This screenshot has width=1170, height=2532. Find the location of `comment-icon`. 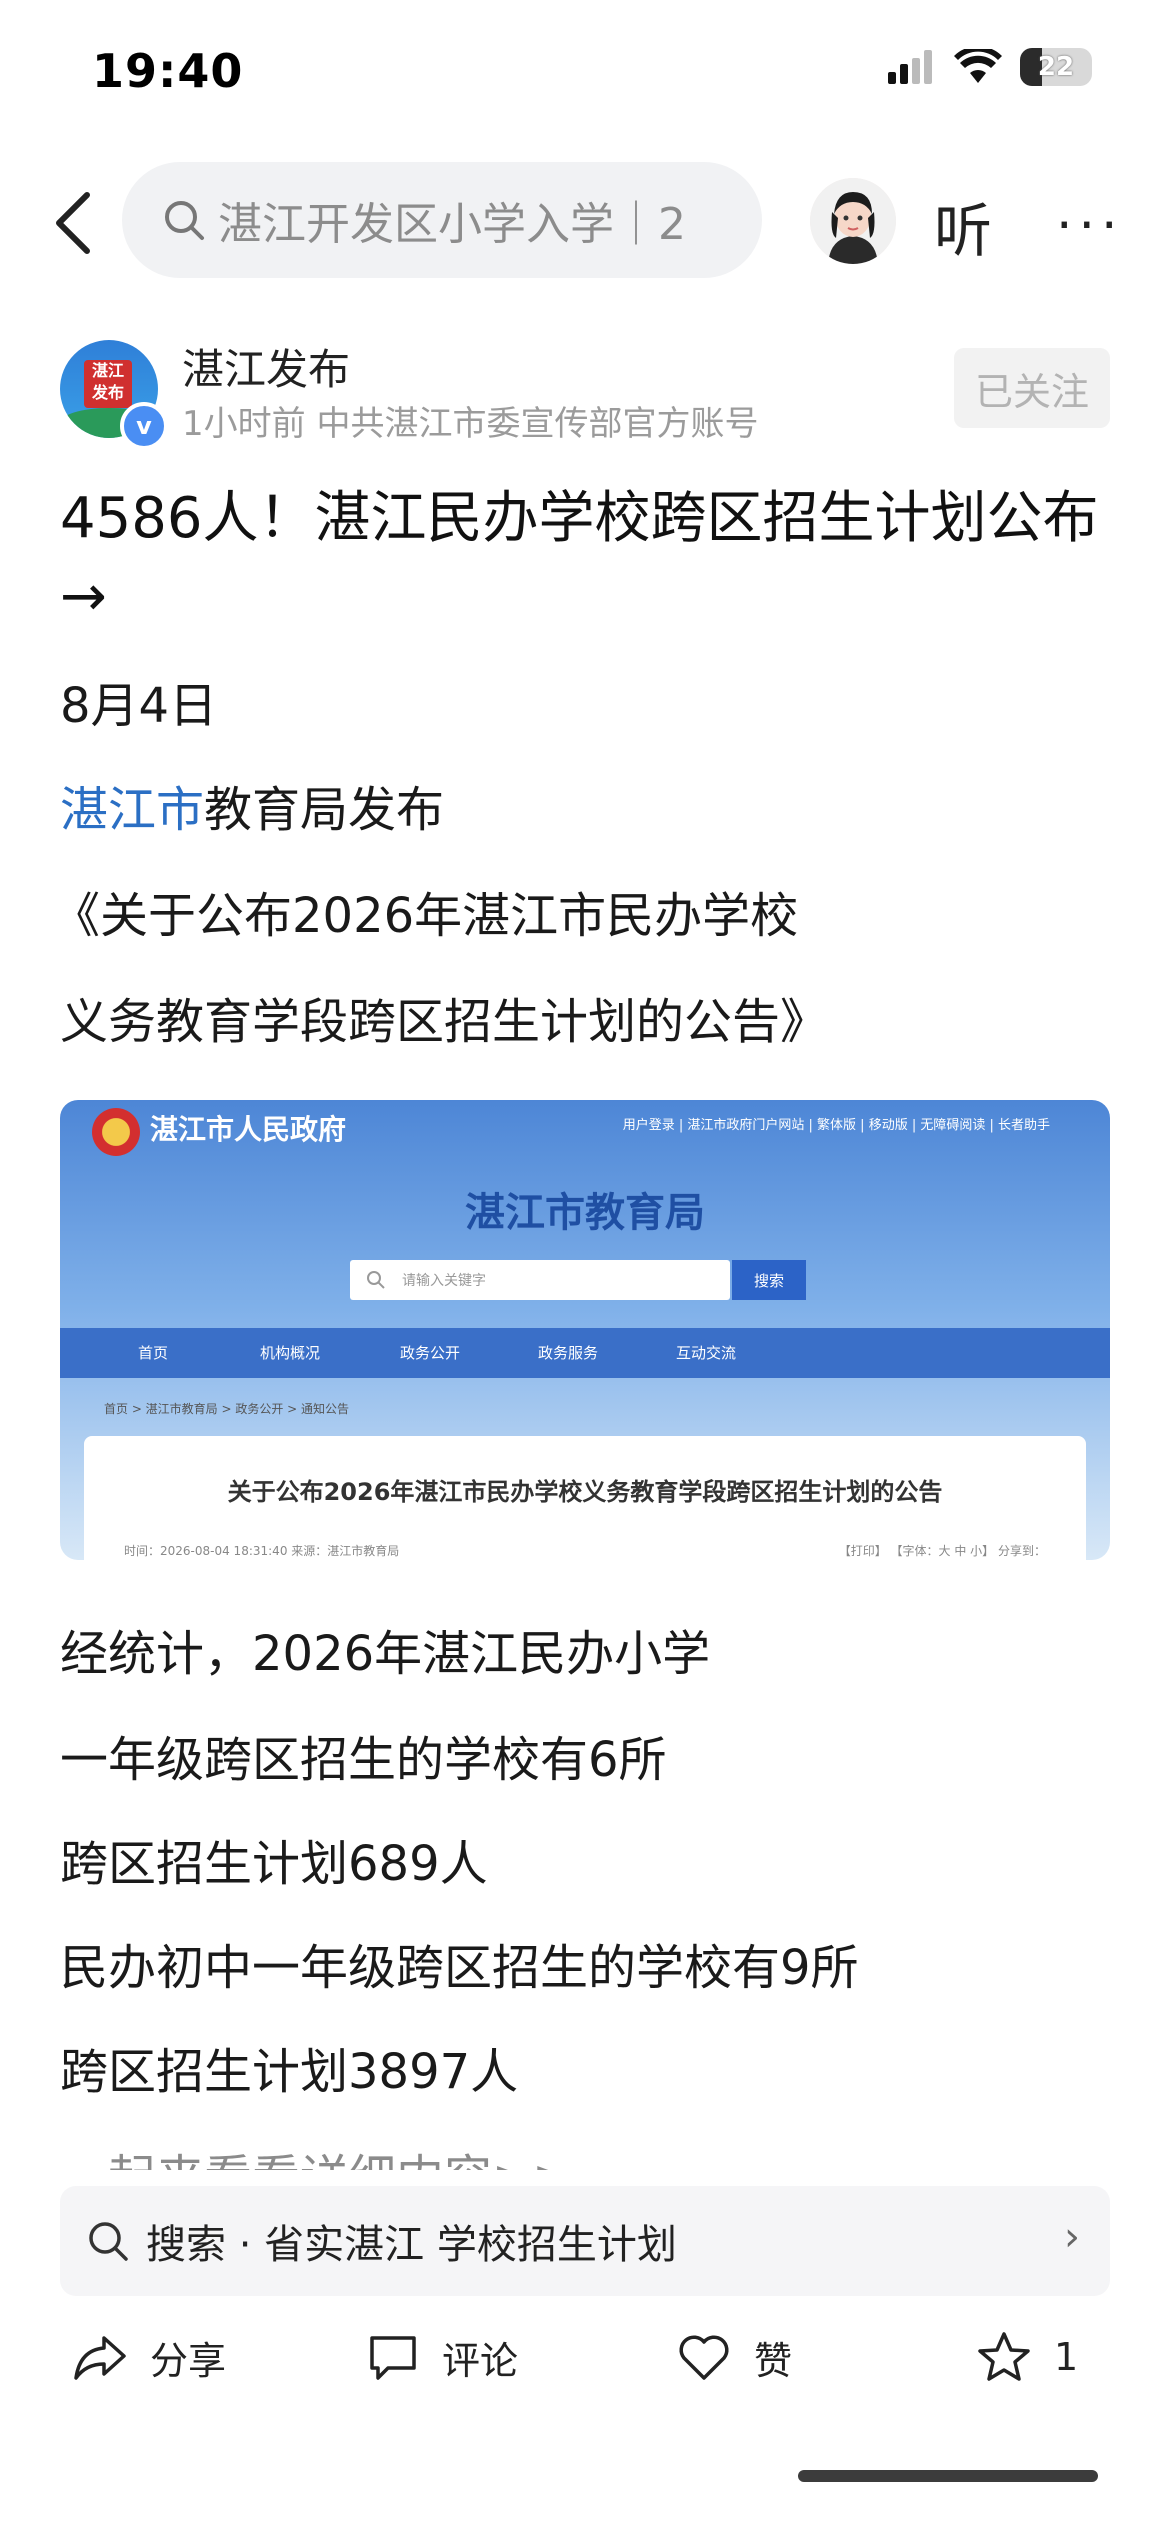

comment-icon is located at coordinates (393, 2357).